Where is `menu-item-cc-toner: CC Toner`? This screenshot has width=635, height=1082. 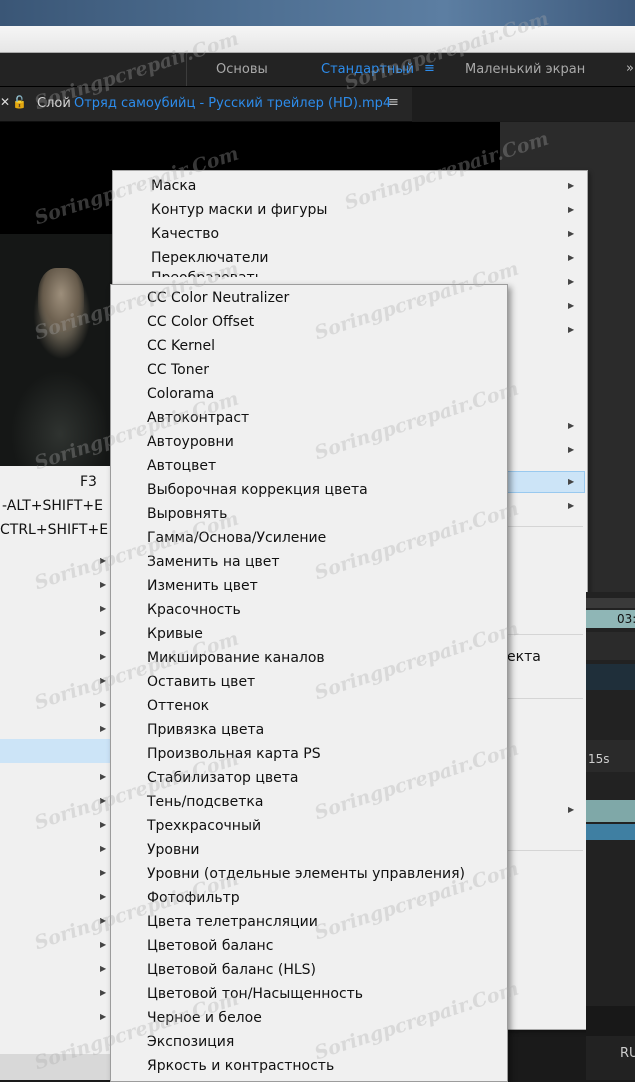
menu-item-cc-toner: CC Toner is located at coordinates (178, 370).